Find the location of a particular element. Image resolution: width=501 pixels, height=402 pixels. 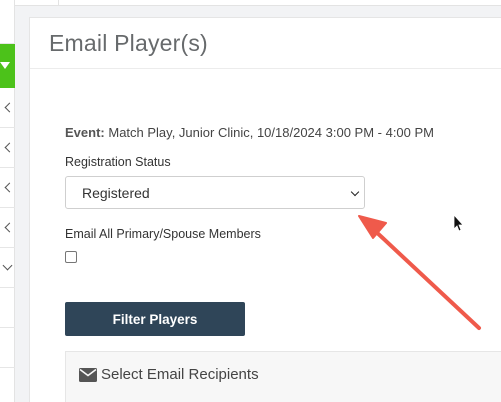

email-all-members-checkbox is located at coordinates (71, 257).